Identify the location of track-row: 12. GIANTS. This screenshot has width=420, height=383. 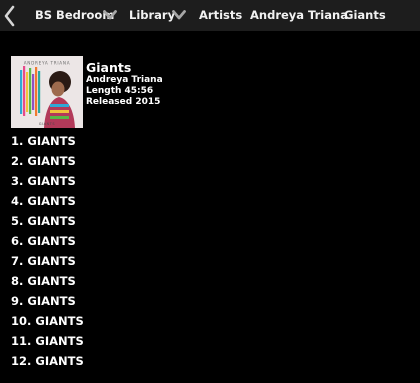
(47, 364).